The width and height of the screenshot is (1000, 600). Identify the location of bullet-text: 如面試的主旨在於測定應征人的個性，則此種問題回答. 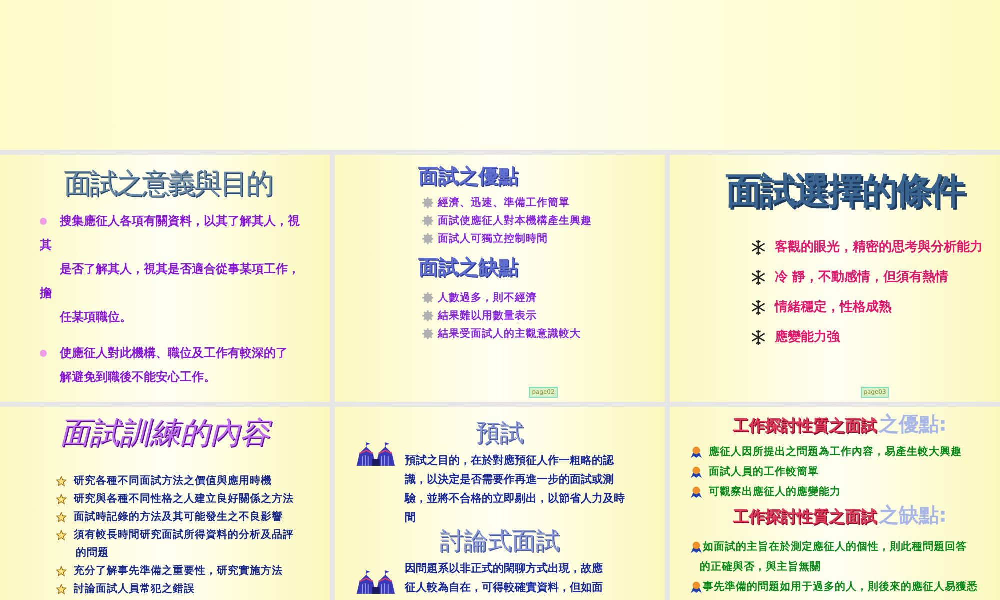
(835, 547).